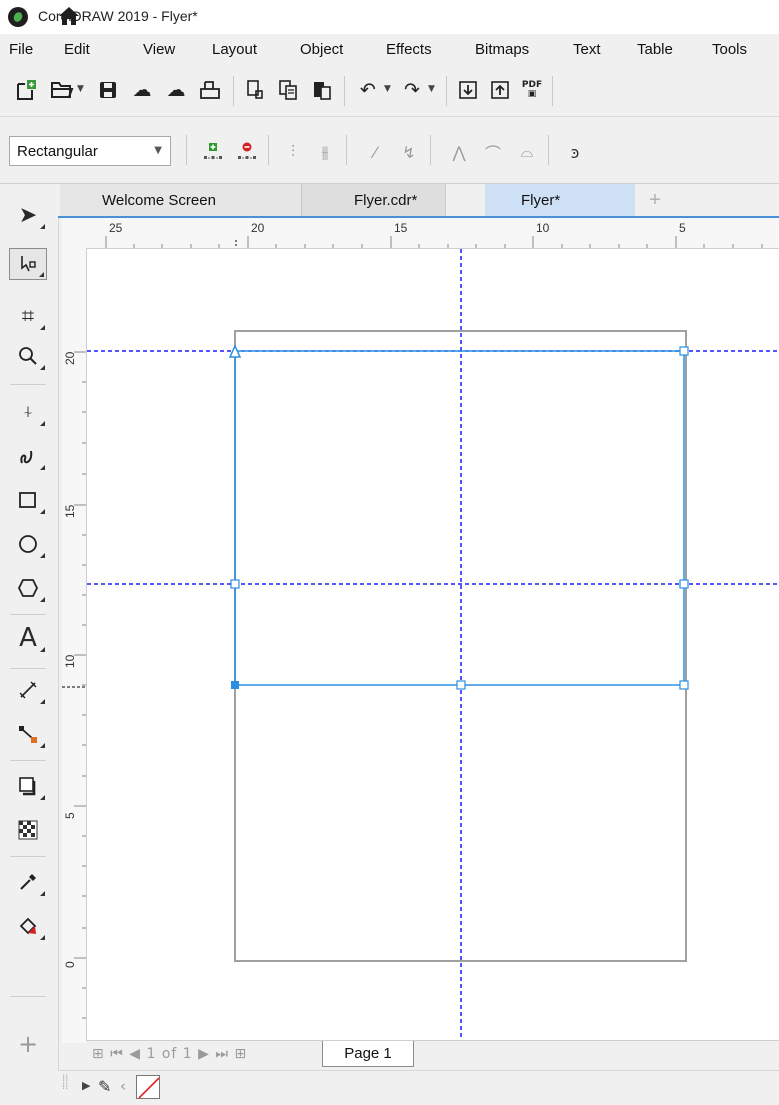  I want to click on property-bar: Rectangular ▼ ⫶ ⫵ ⁄ ↯ ⋀ ⌒ ⌓ ꜿ, so click(389, 150).